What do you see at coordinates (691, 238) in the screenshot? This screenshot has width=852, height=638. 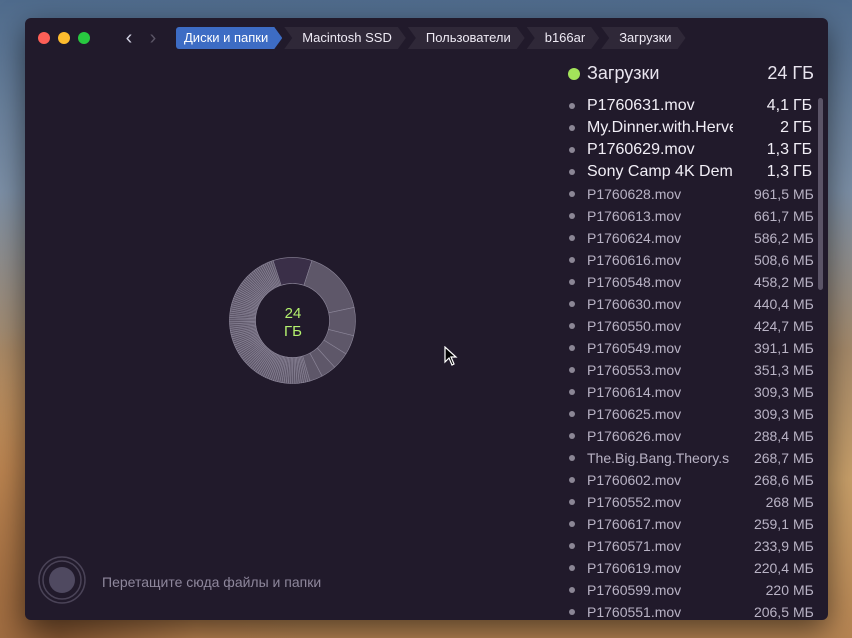 I see `list-item: P1760624.mov 586,2 МБ` at bounding box center [691, 238].